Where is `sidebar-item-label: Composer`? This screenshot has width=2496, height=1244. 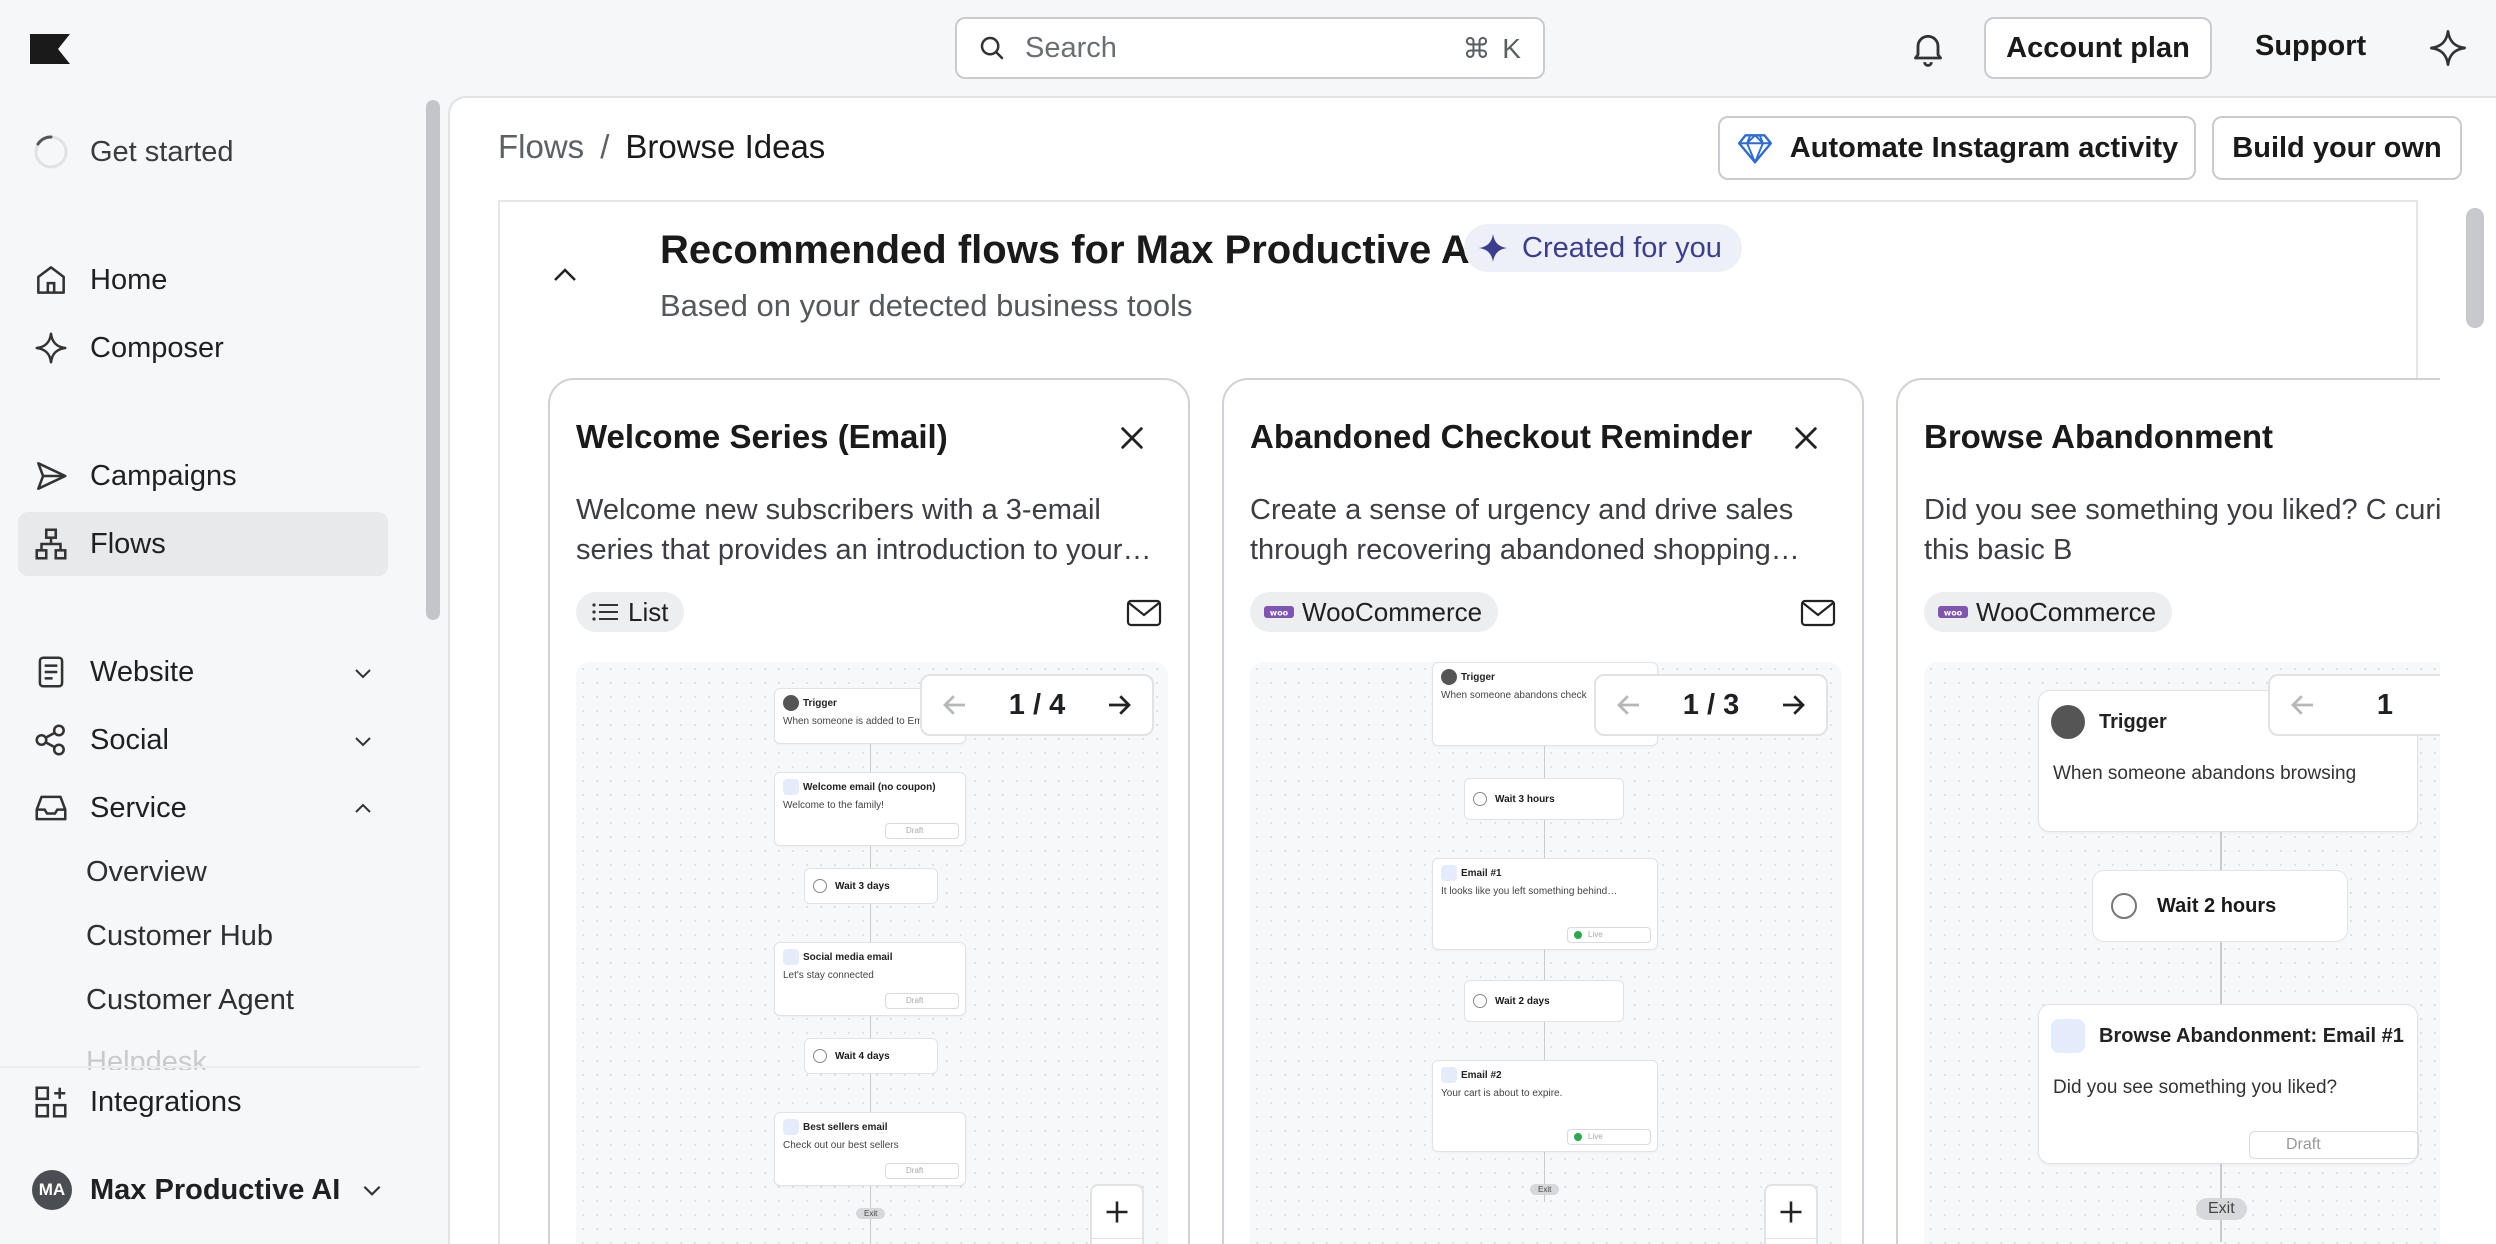
sidebar-item-label: Composer is located at coordinates (157, 347).